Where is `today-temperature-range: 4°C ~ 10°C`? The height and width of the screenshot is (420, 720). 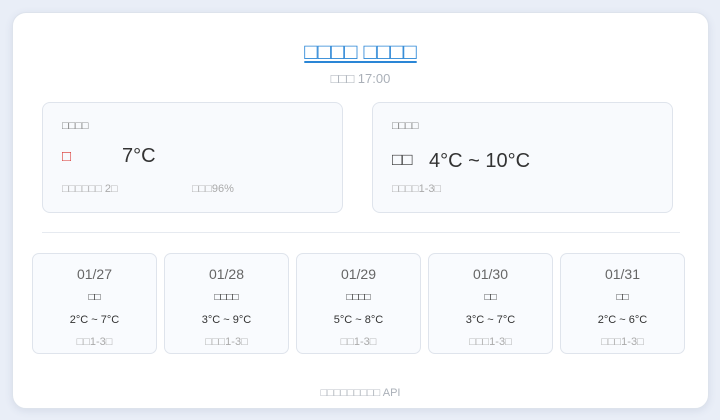 today-temperature-range: 4°C ~ 10°C is located at coordinates (480, 161).